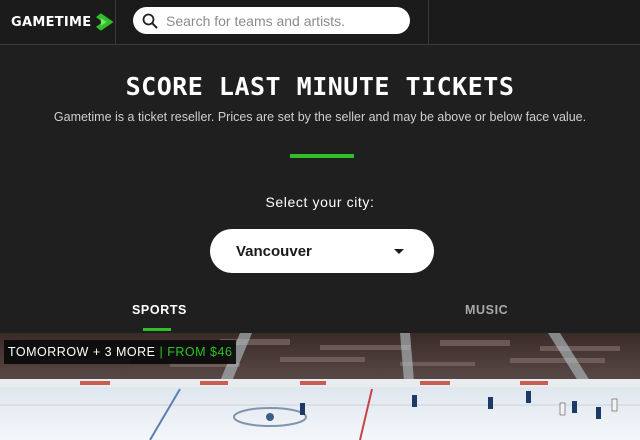 The height and width of the screenshot is (440, 640). What do you see at coordinates (157, 329) in the screenshot?
I see `active-tab-indicator` at bounding box center [157, 329].